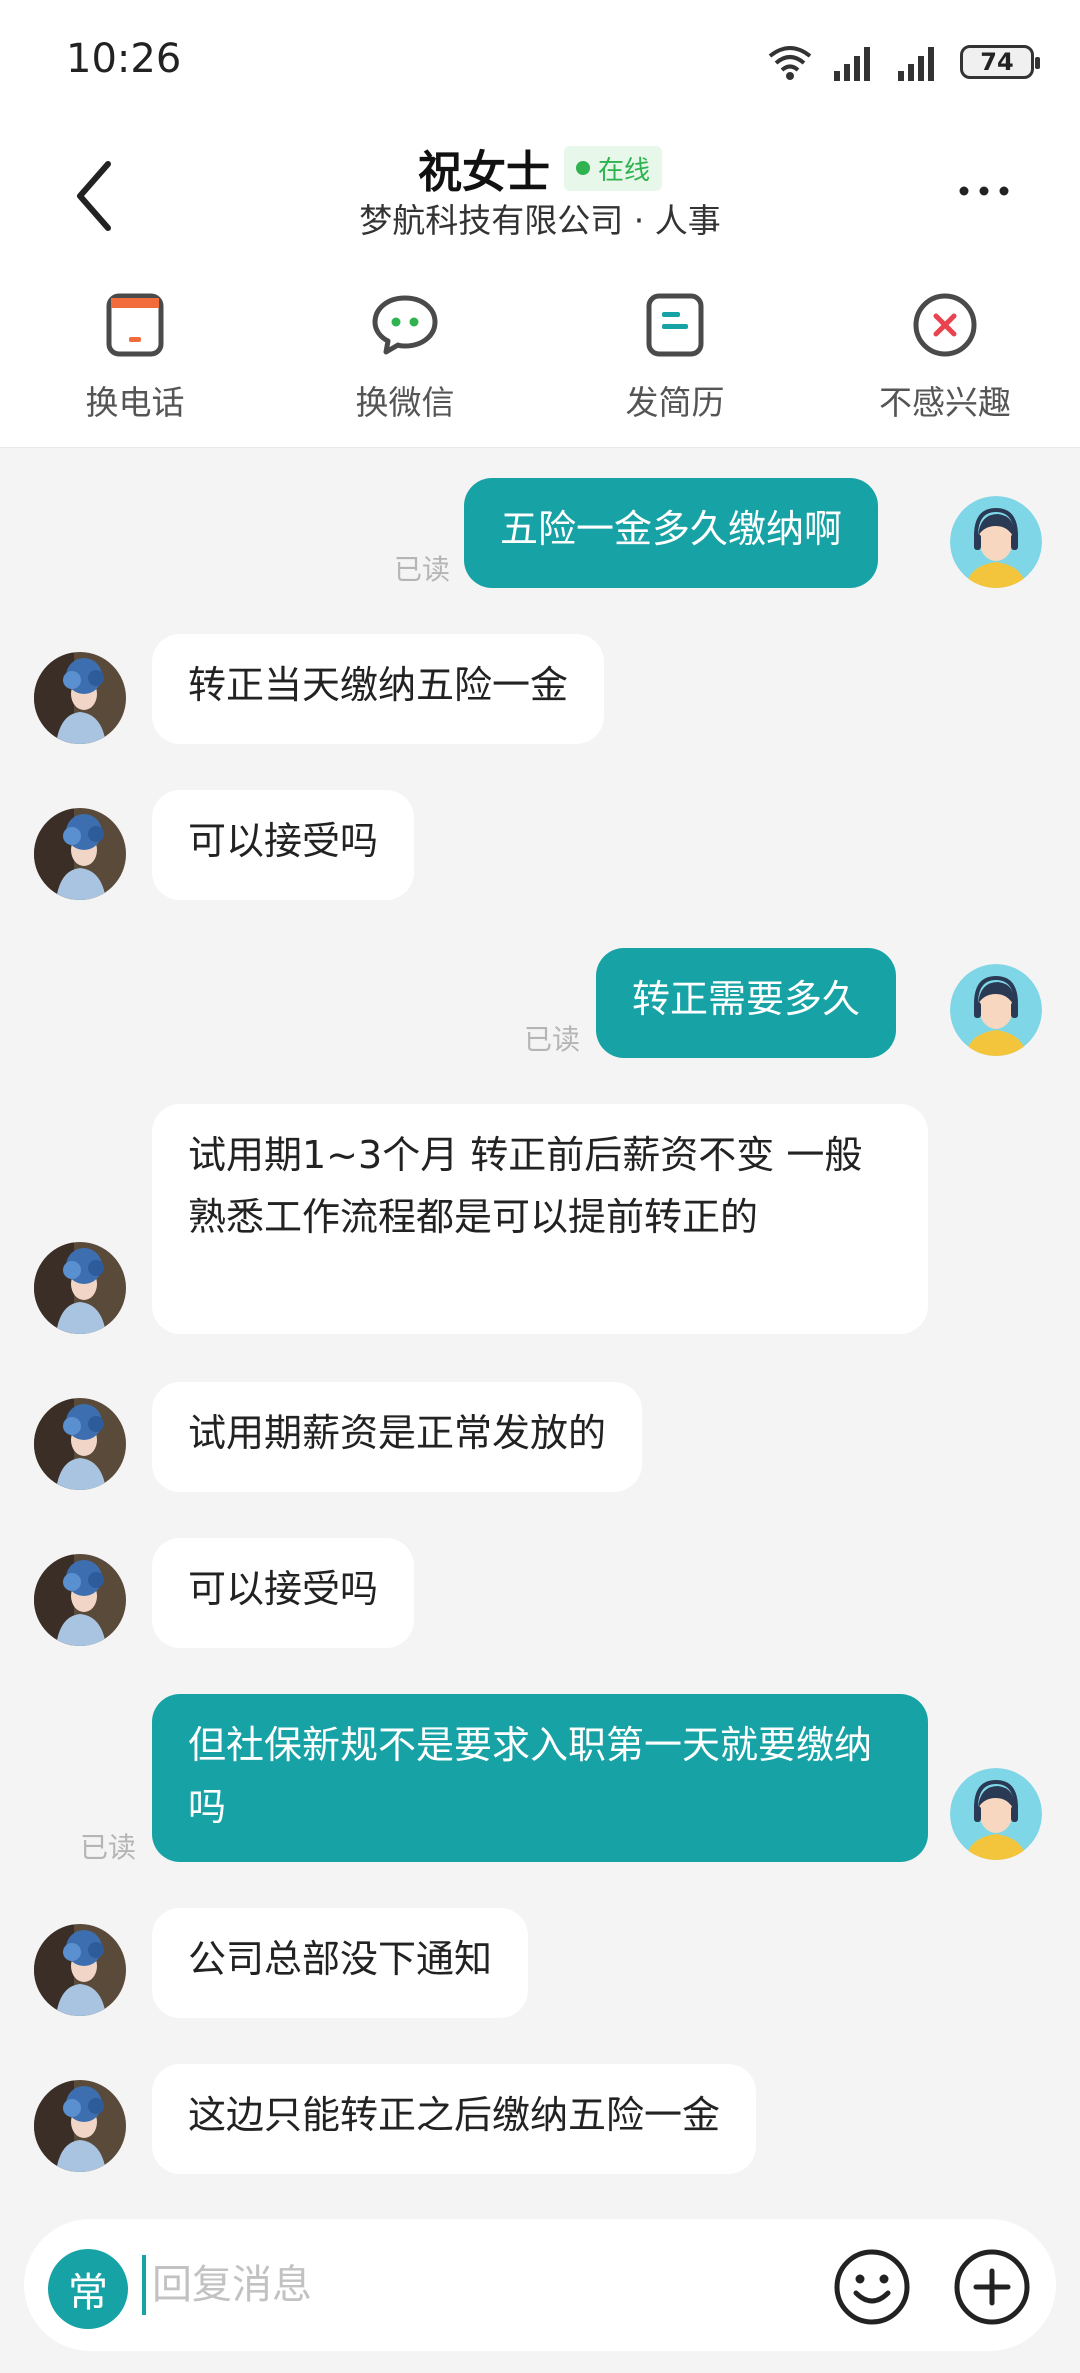  I want to click on message-bubble-out: 转正需要多久, so click(746, 1003).